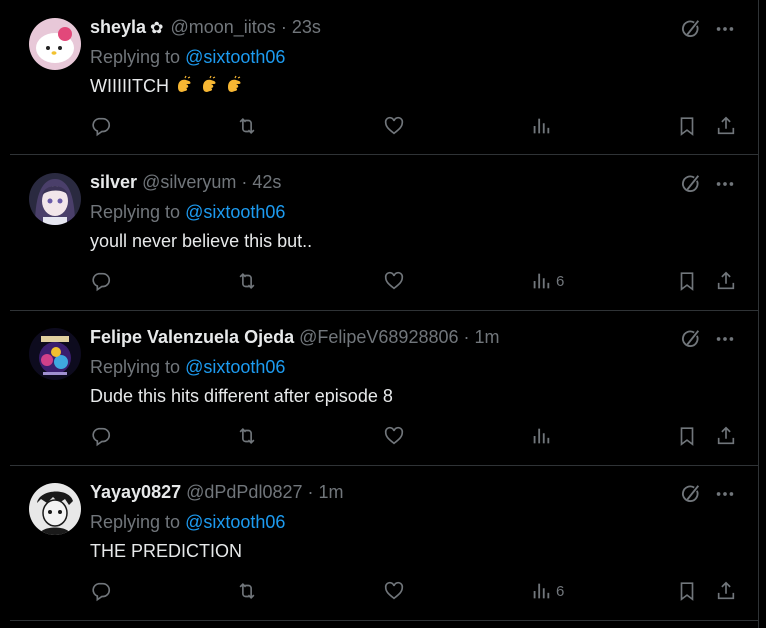  I want to click on flower-badge: ✿, so click(157, 28).